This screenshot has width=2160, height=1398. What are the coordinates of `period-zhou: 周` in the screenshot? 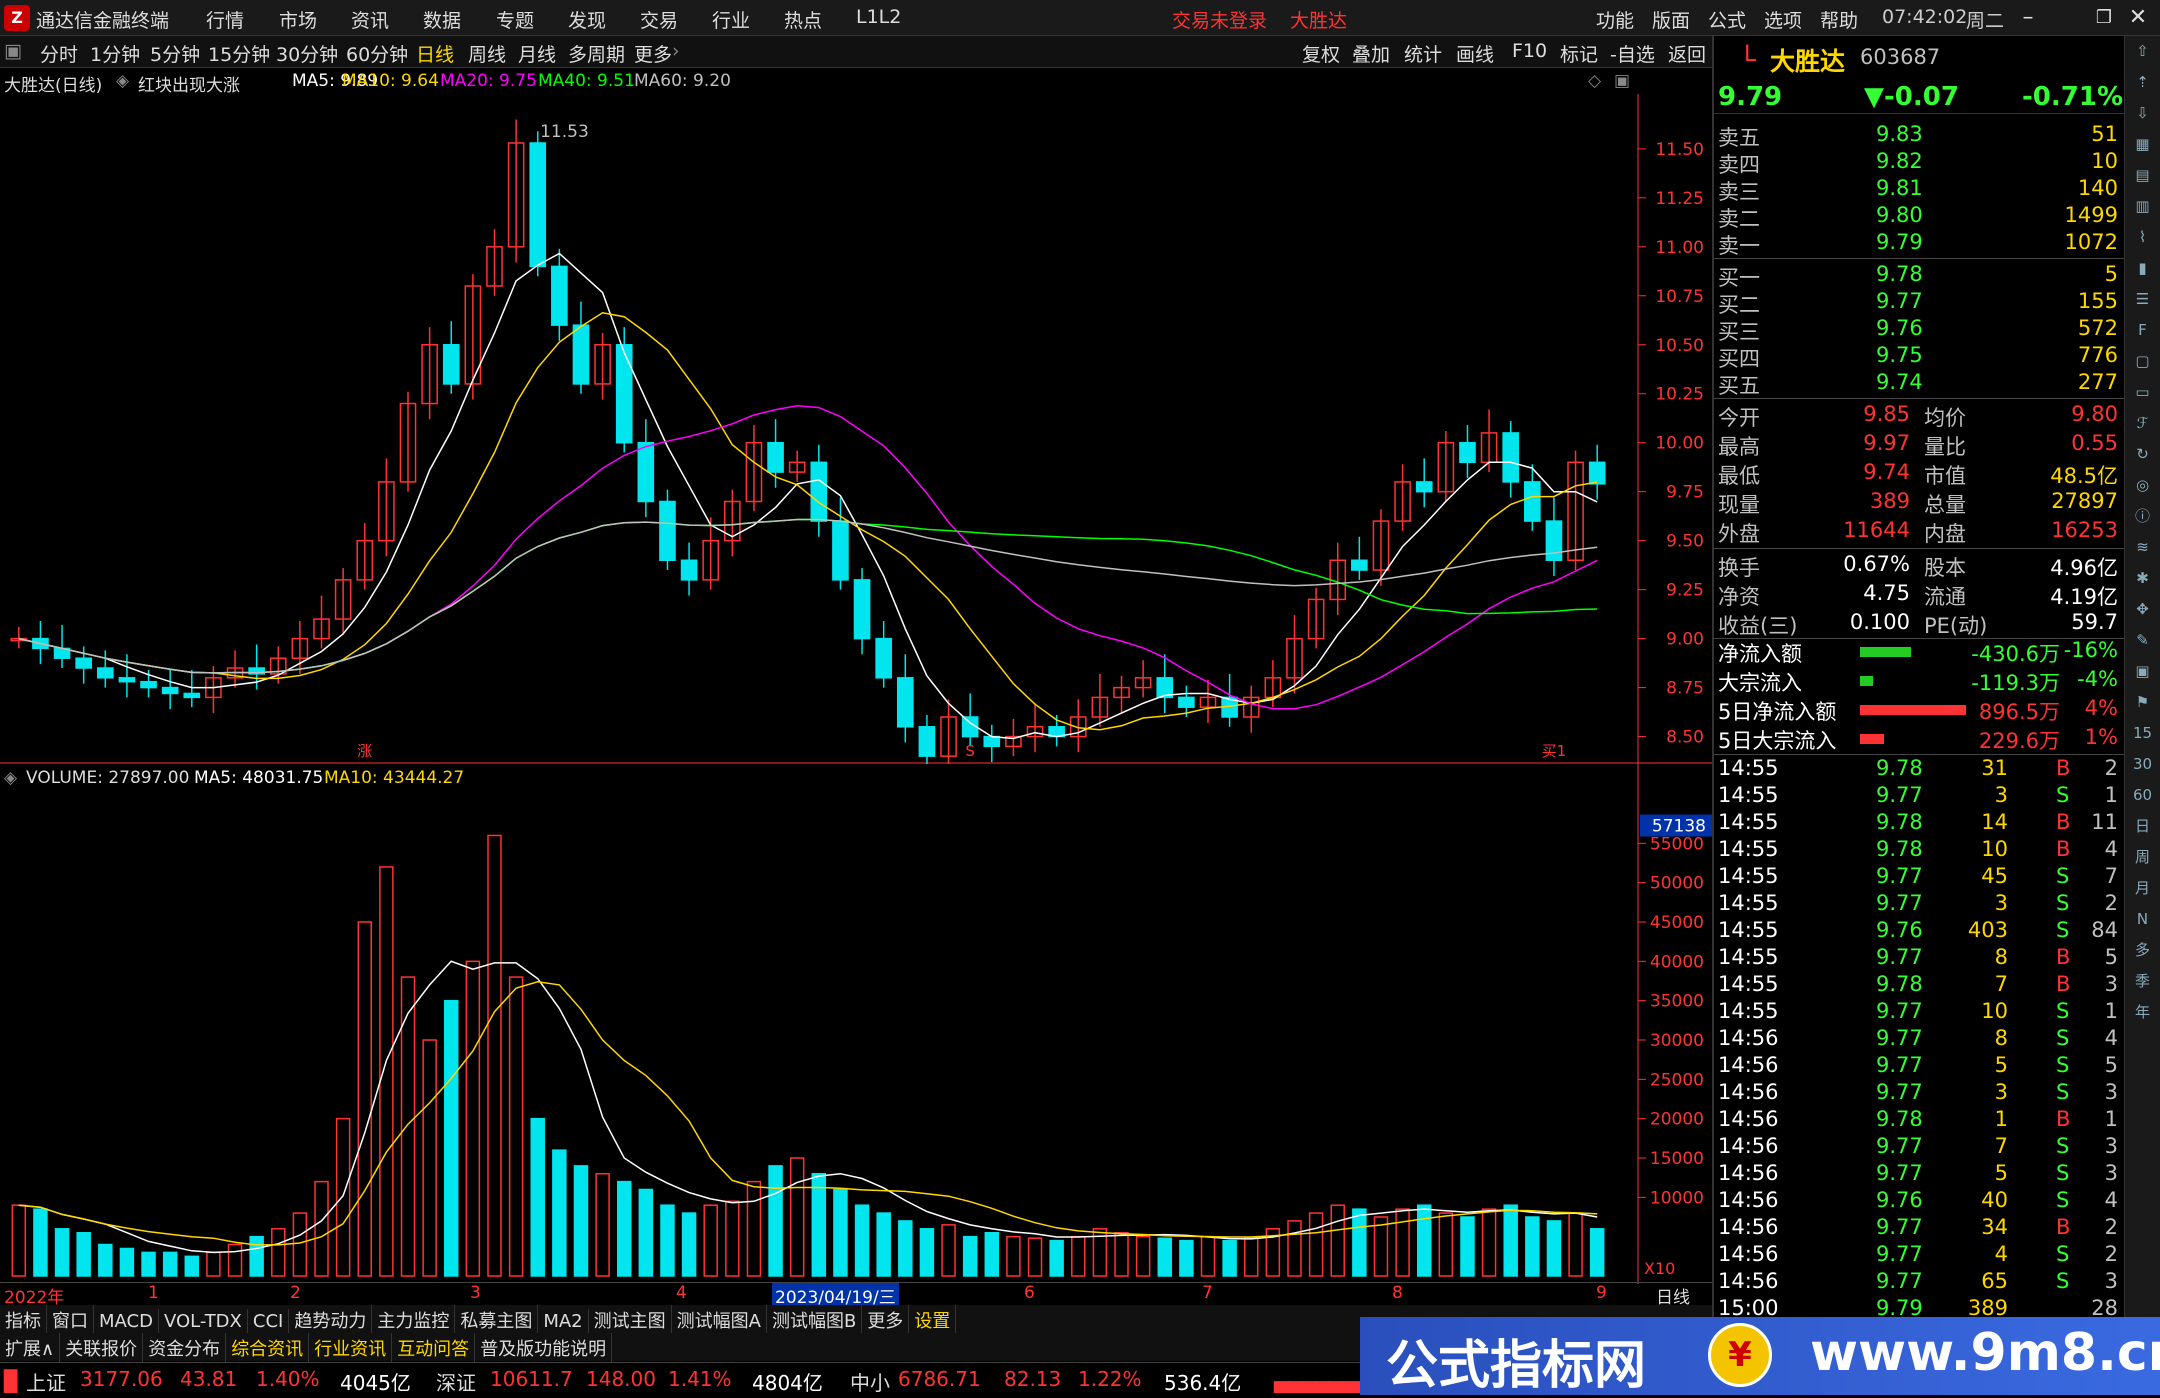 It's located at (2142, 857).